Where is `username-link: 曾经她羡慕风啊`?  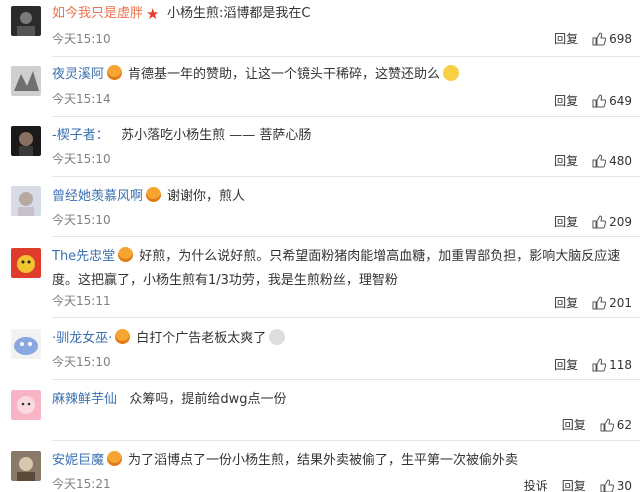 username-link: 曾经她羡慕风啊 is located at coordinates (97, 196).